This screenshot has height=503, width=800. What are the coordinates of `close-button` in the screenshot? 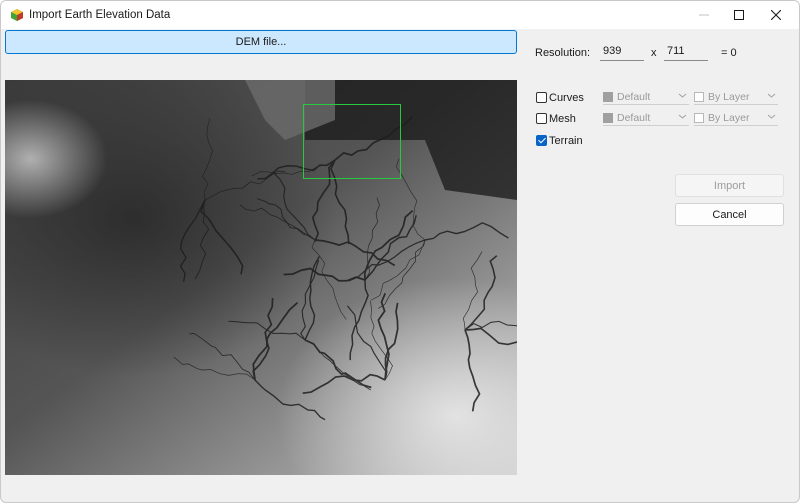 It's located at (776, 15).